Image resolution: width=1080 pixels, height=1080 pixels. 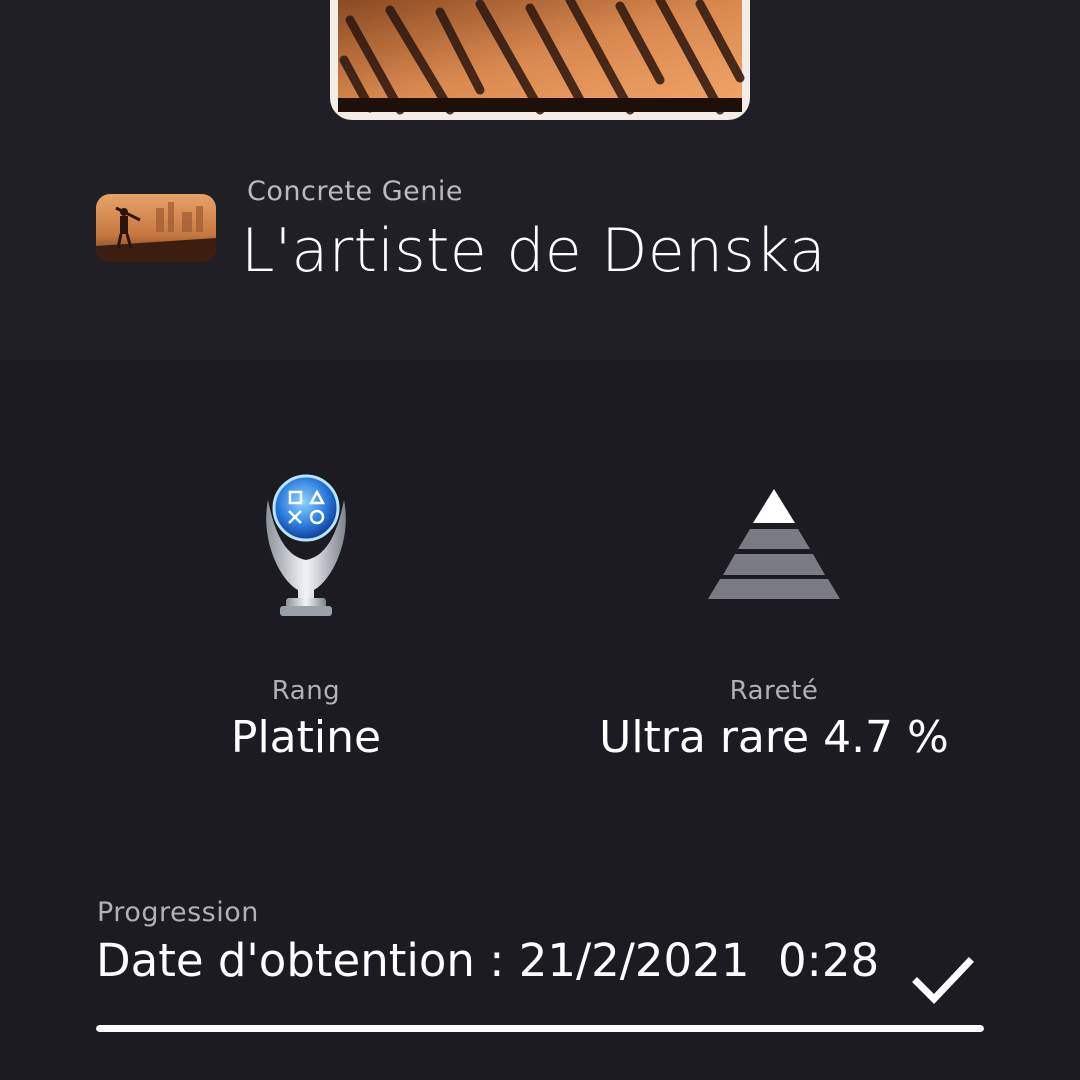 I want to click on progress-bar-fill, so click(x=540, y=1028).